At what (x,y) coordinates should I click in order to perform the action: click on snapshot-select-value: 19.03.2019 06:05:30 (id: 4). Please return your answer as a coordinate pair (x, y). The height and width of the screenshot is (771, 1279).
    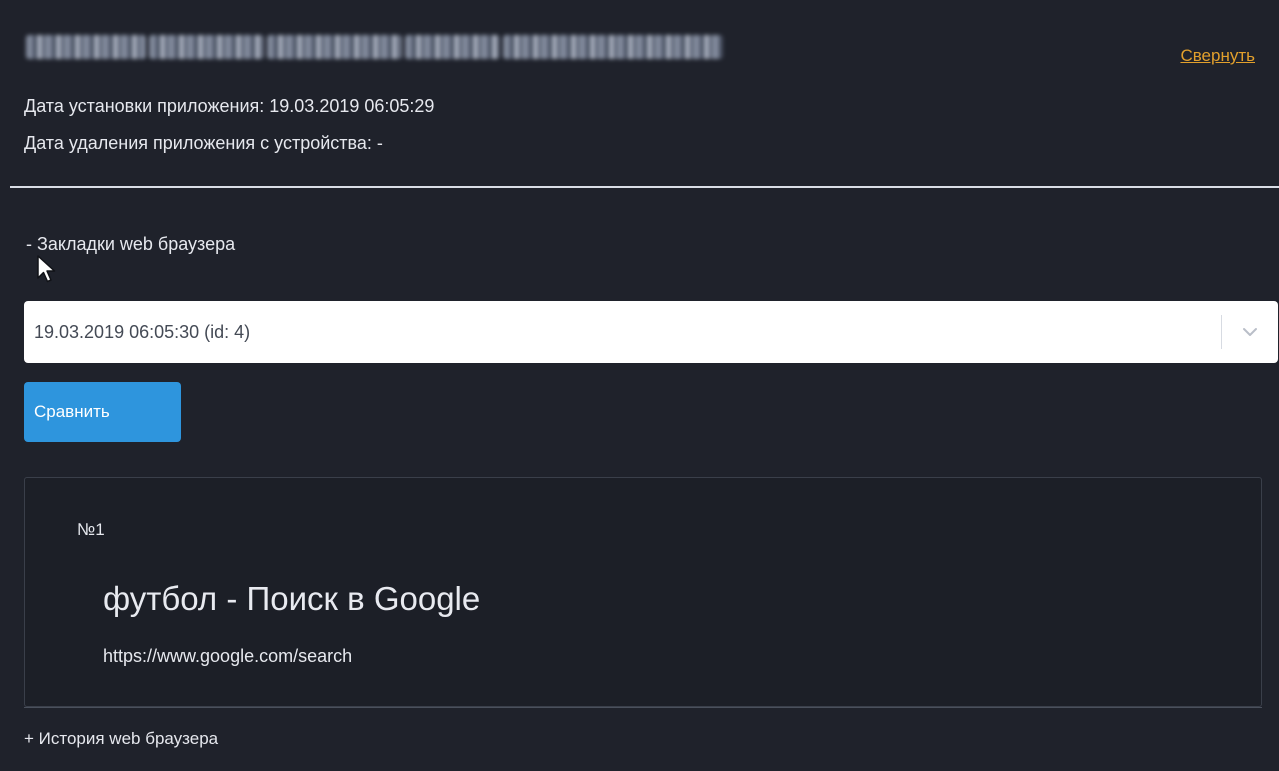
    Looking at the image, I should click on (142, 331).